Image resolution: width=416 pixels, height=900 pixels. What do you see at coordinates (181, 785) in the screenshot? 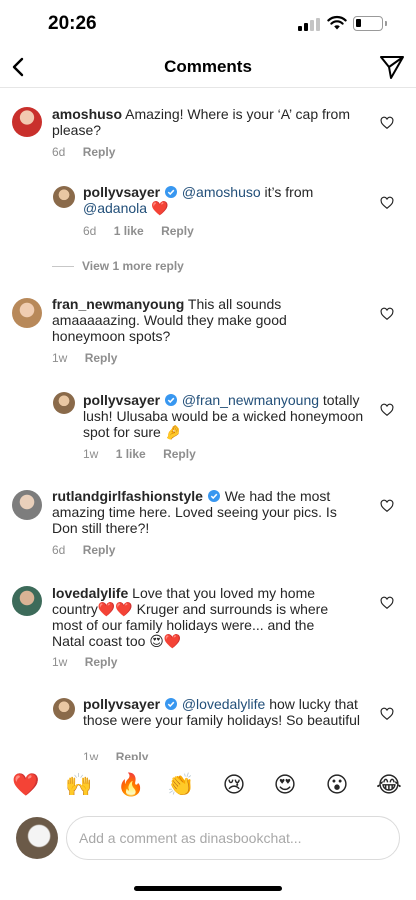
I see `emoji-clapping-hands: 👏` at bounding box center [181, 785].